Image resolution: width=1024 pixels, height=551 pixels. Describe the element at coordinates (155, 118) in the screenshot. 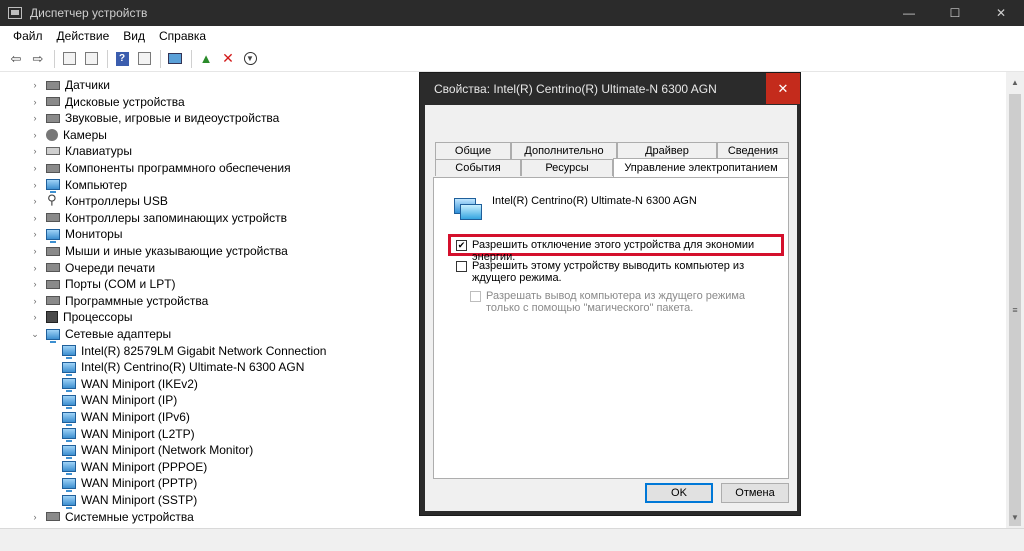

I see `tree-category: › Звуковые, игровые и видеоустройства` at that location.